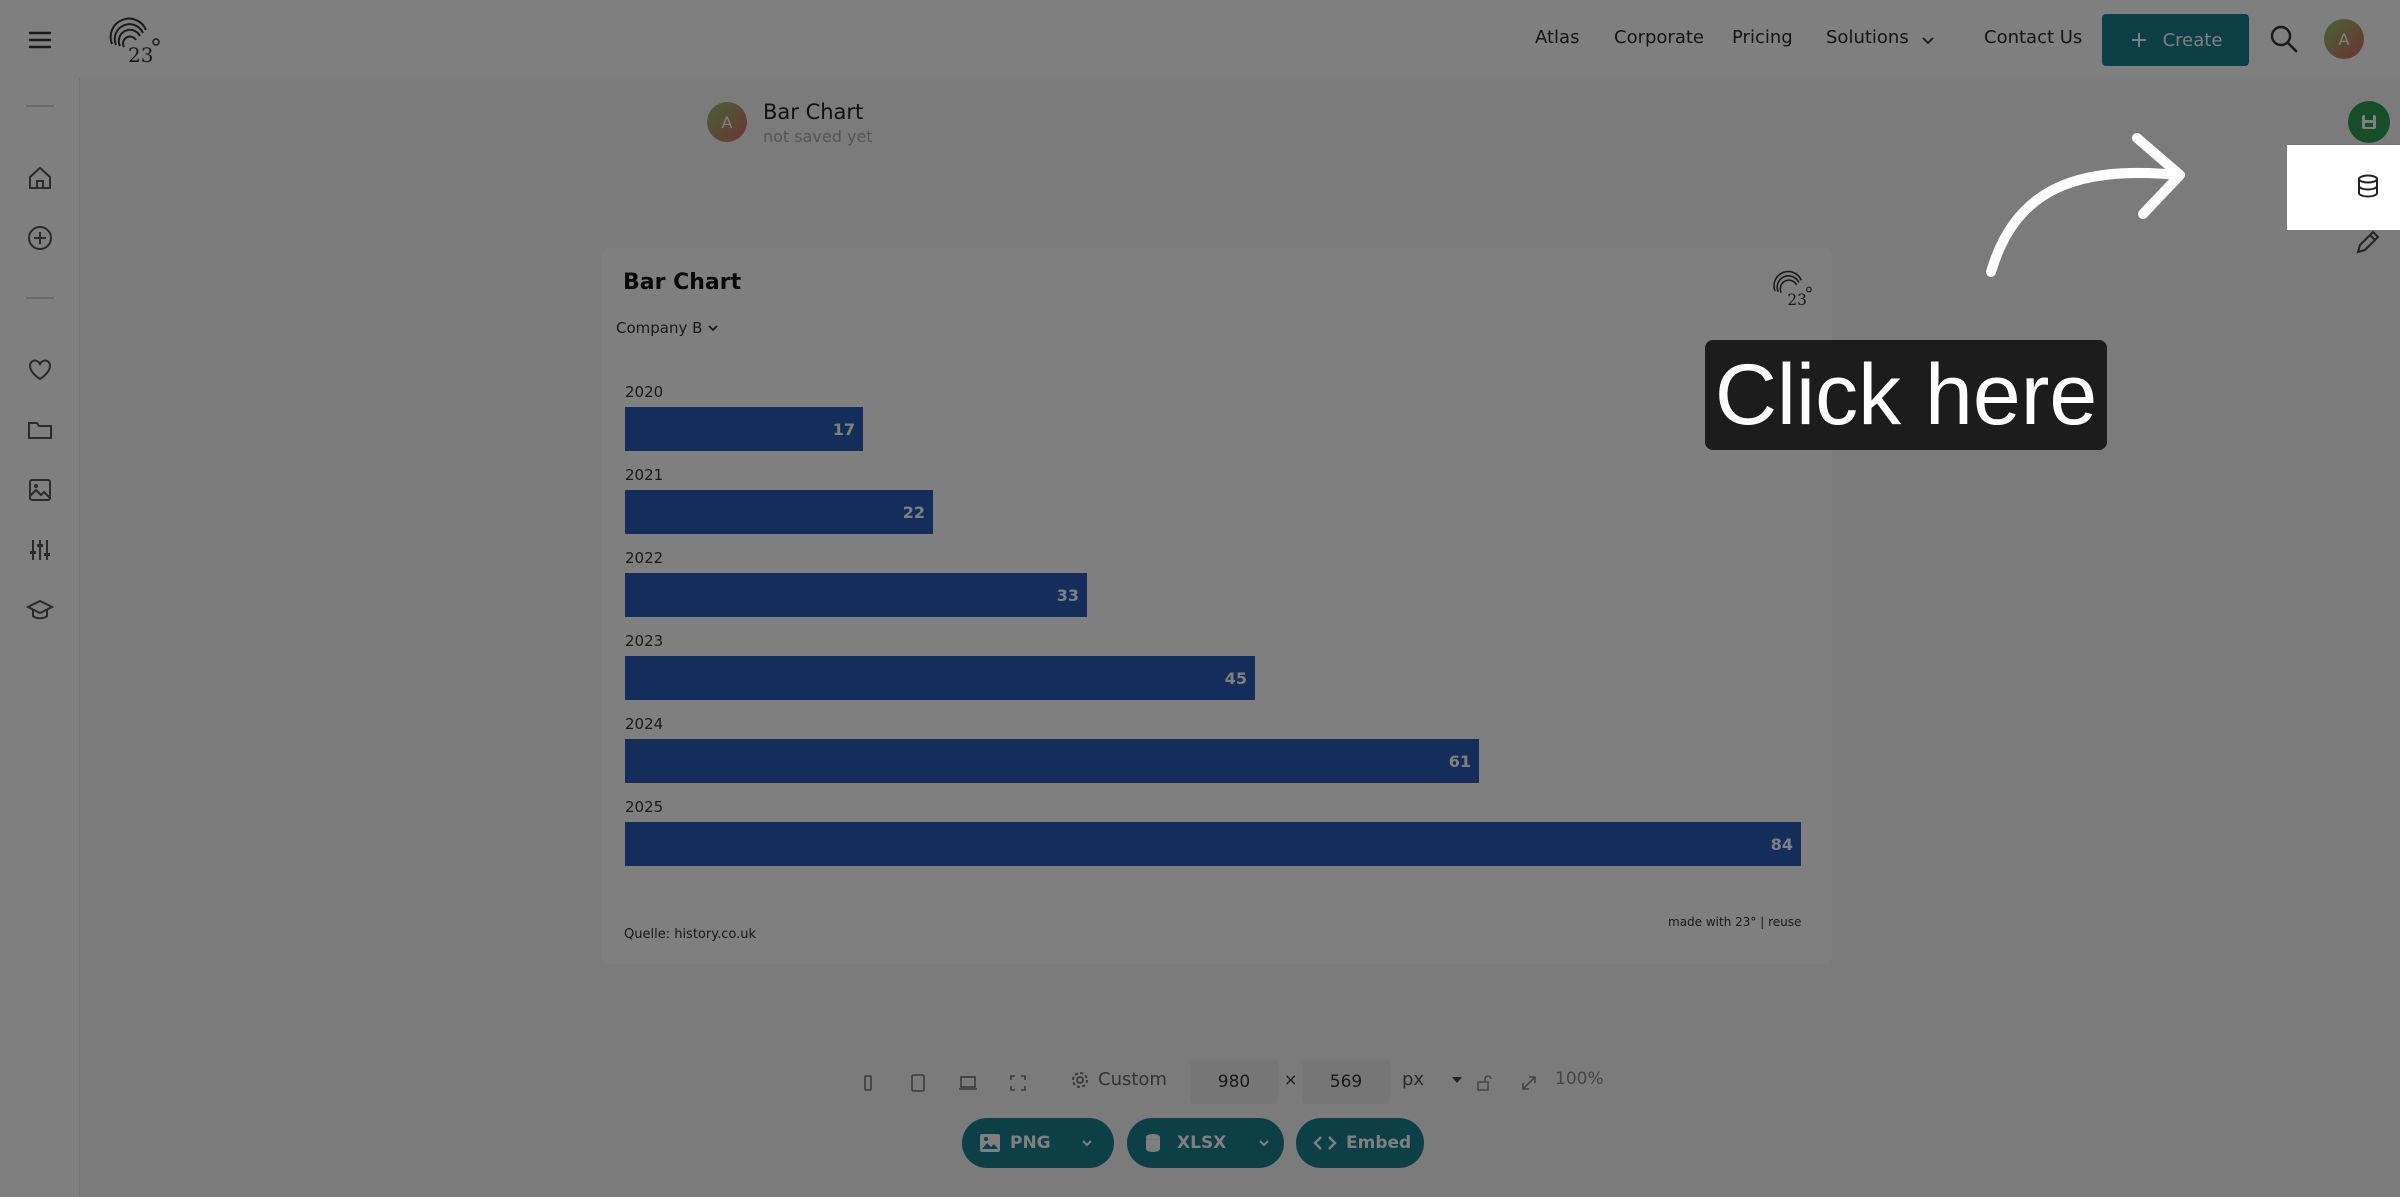  Describe the element at coordinates (2369, 122) in the screenshot. I see `save-button` at that location.